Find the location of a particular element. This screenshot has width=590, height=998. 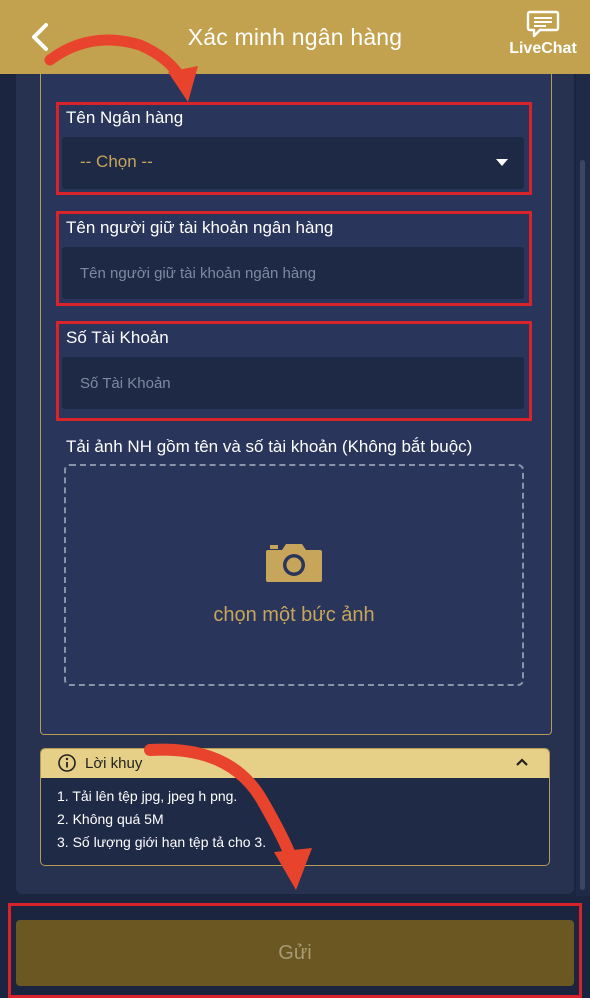

notice-item: 2. Không quá 5M is located at coordinates (110, 819).